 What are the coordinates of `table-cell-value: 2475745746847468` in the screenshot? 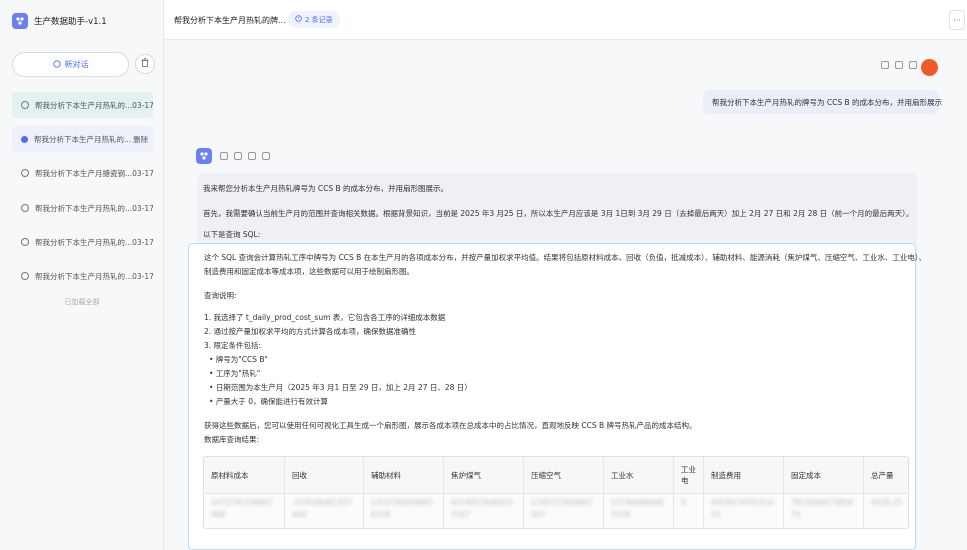 It's located at (242, 508).